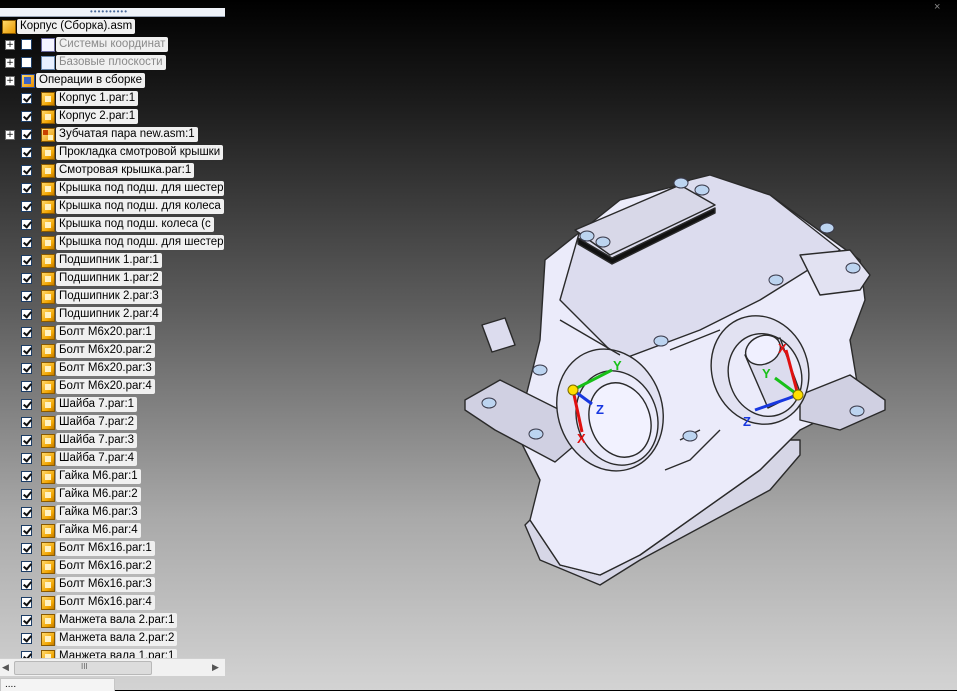 Image resolution: width=957 pixels, height=691 pixels. I want to click on horizontal-scrollbar: ◀ III ▶, so click(112, 667).